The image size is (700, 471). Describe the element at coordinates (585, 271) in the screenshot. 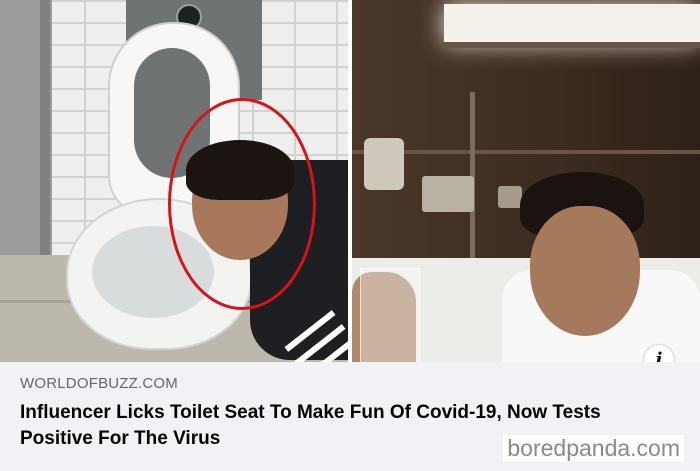

I see `patient-face` at that location.